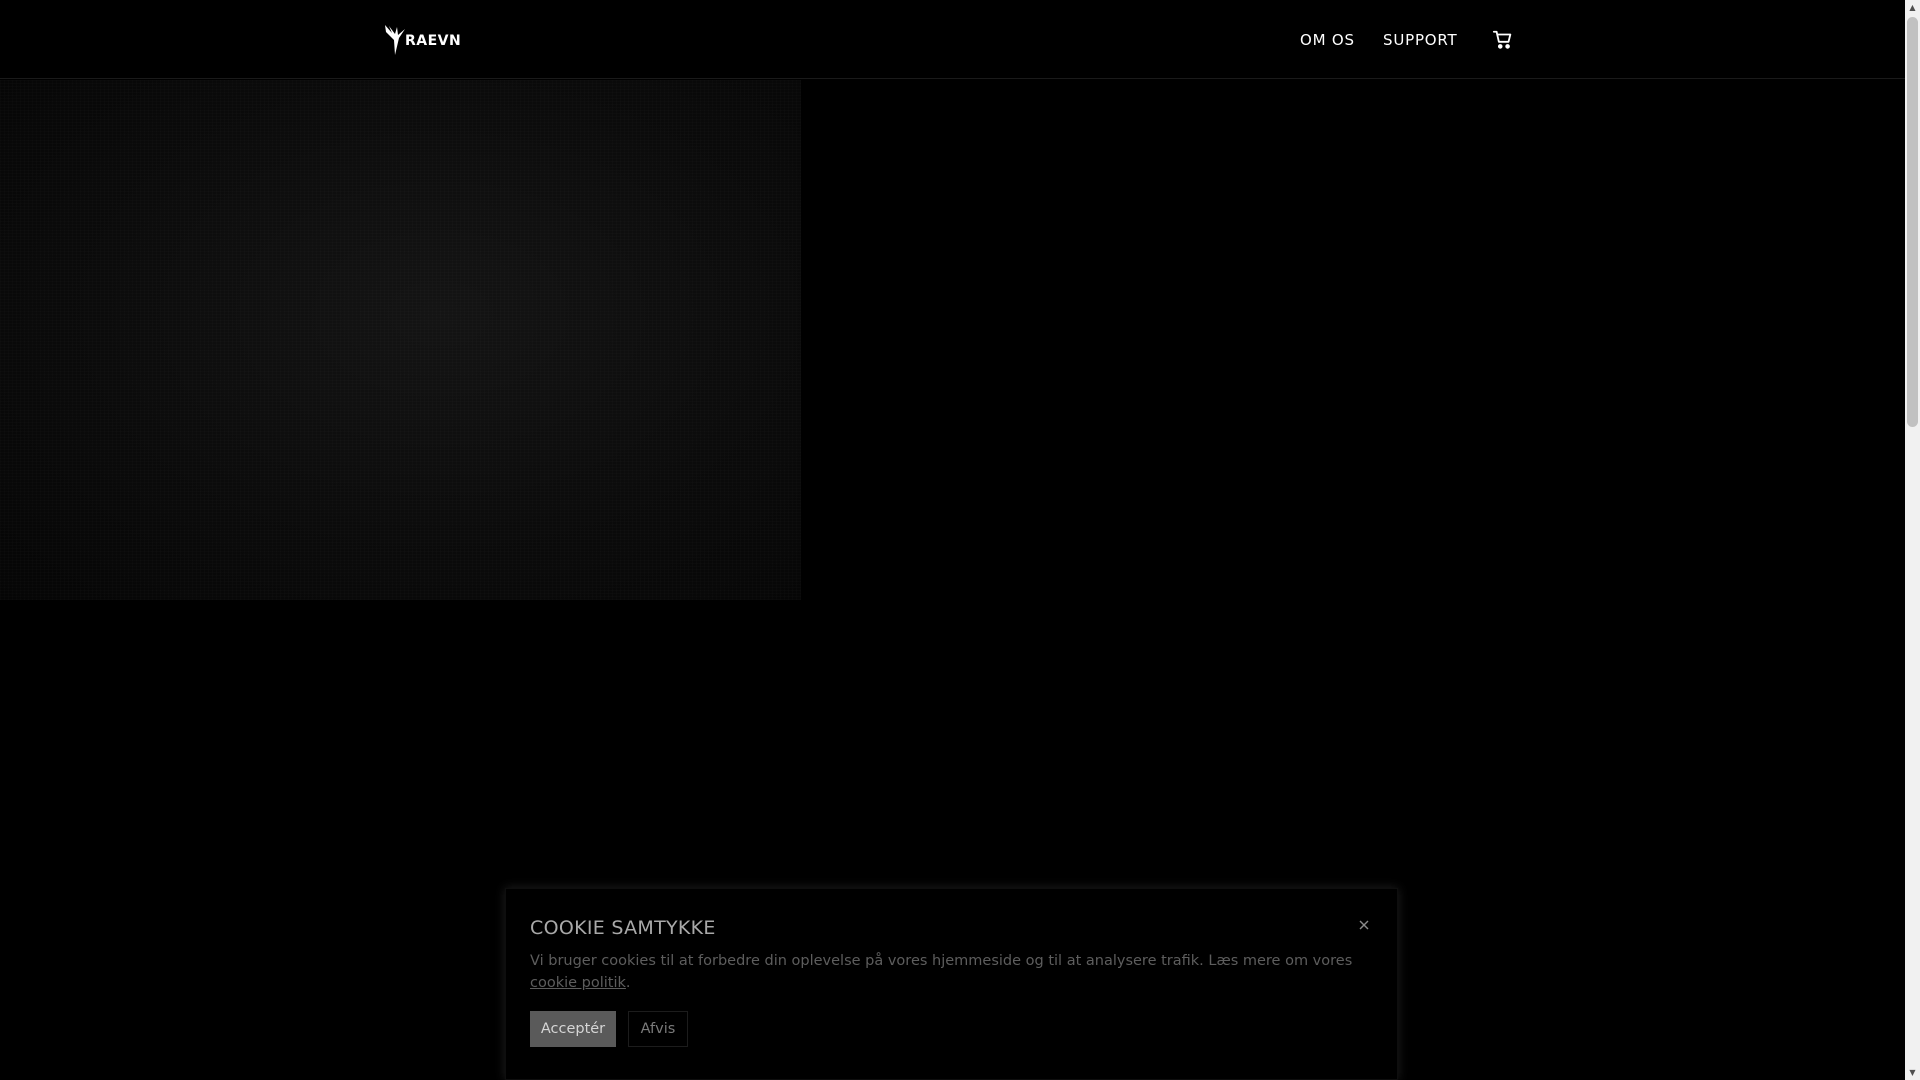 The height and width of the screenshot is (1080, 1920). Describe the element at coordinates (1912, 540) in the screenshot. I see `vertical-scrollbar: ▲ ▼` at that location.